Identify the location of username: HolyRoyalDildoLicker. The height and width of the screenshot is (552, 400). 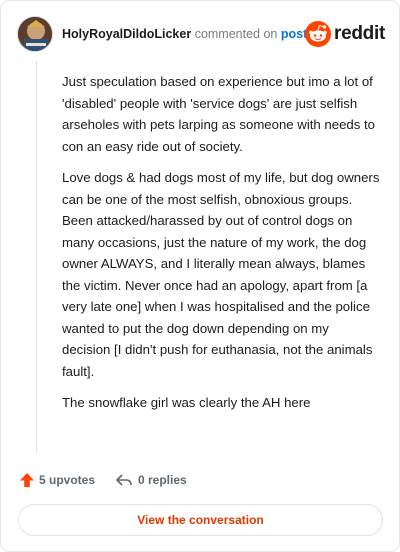
(126, 34).